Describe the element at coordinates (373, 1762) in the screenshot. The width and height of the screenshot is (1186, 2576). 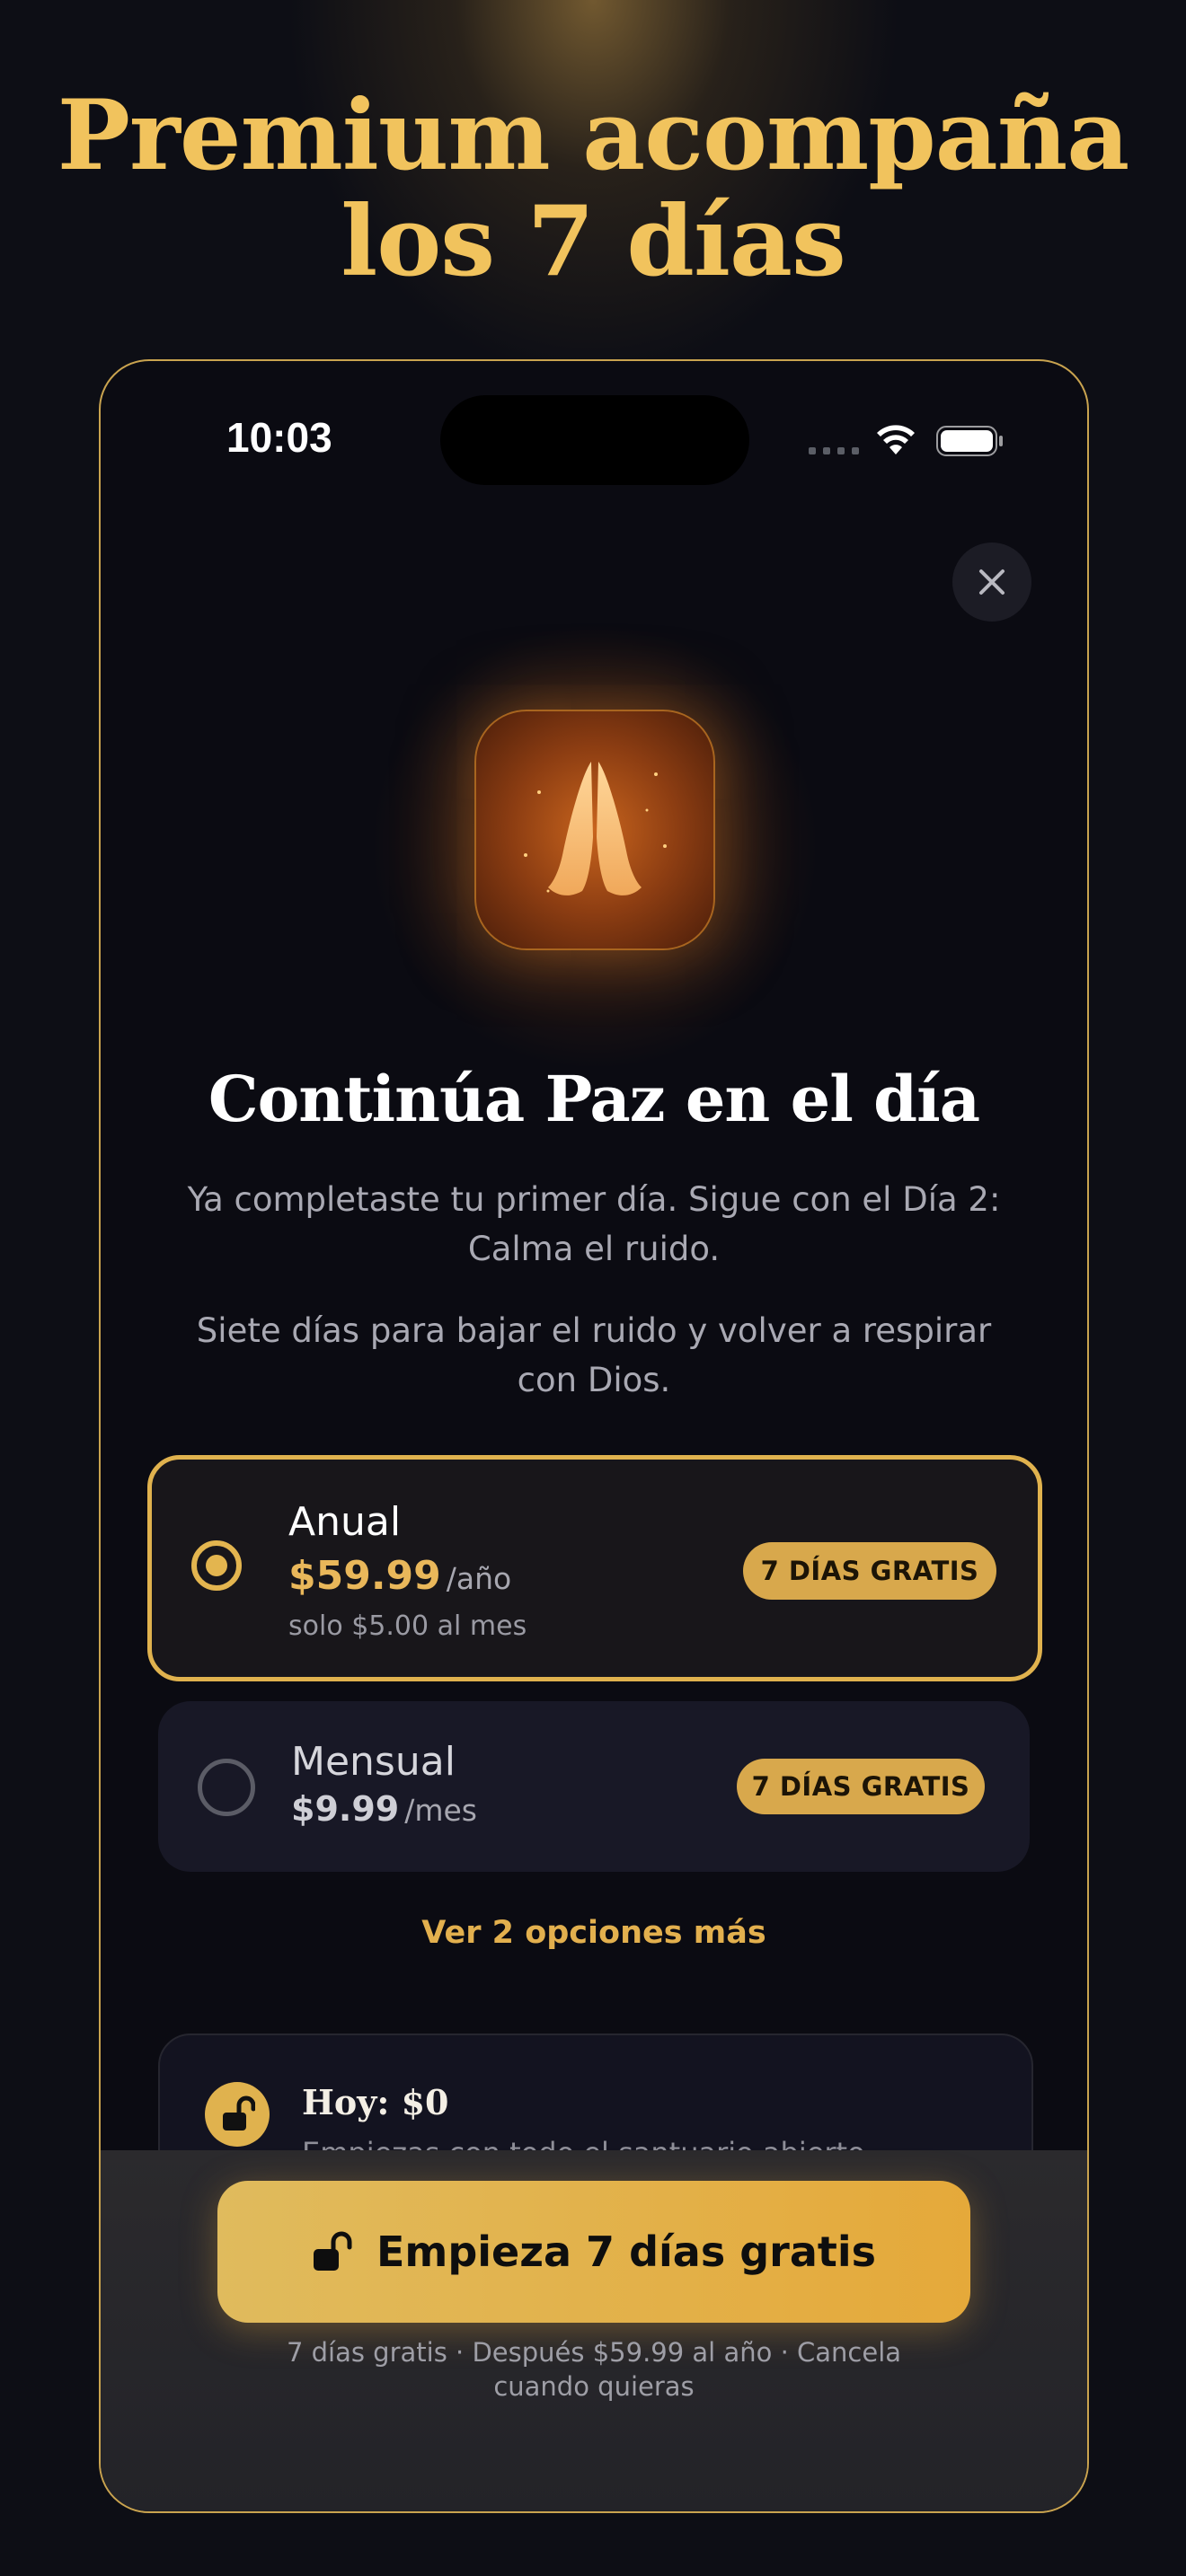
I see `plan-name: Mensual` at that location.